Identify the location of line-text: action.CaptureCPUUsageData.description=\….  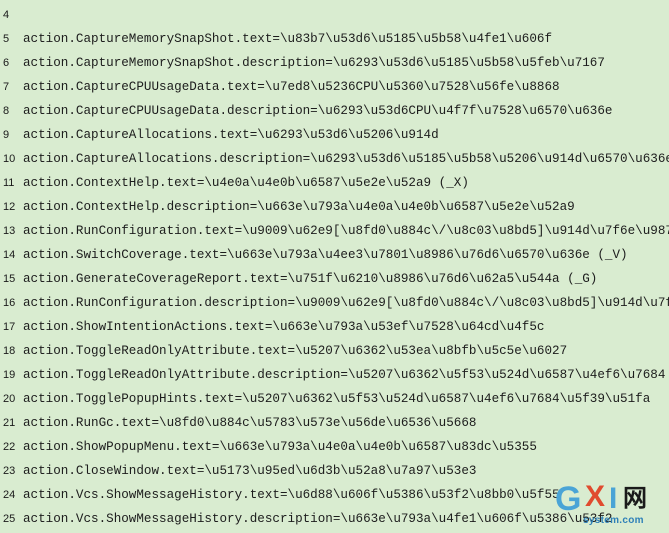
(318, 111).